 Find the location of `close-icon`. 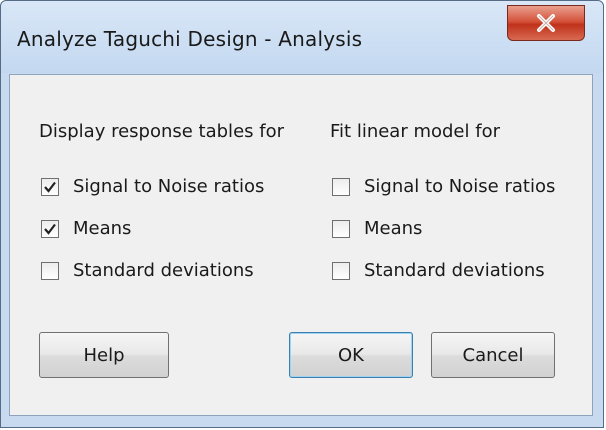

close-icon is located at coordinates (546, 23).